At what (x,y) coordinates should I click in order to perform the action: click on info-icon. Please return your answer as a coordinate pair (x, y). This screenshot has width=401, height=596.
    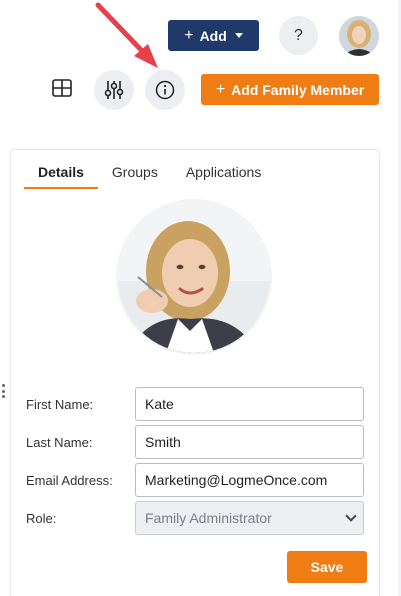
    Looking at the image, I should click on (165, 90).